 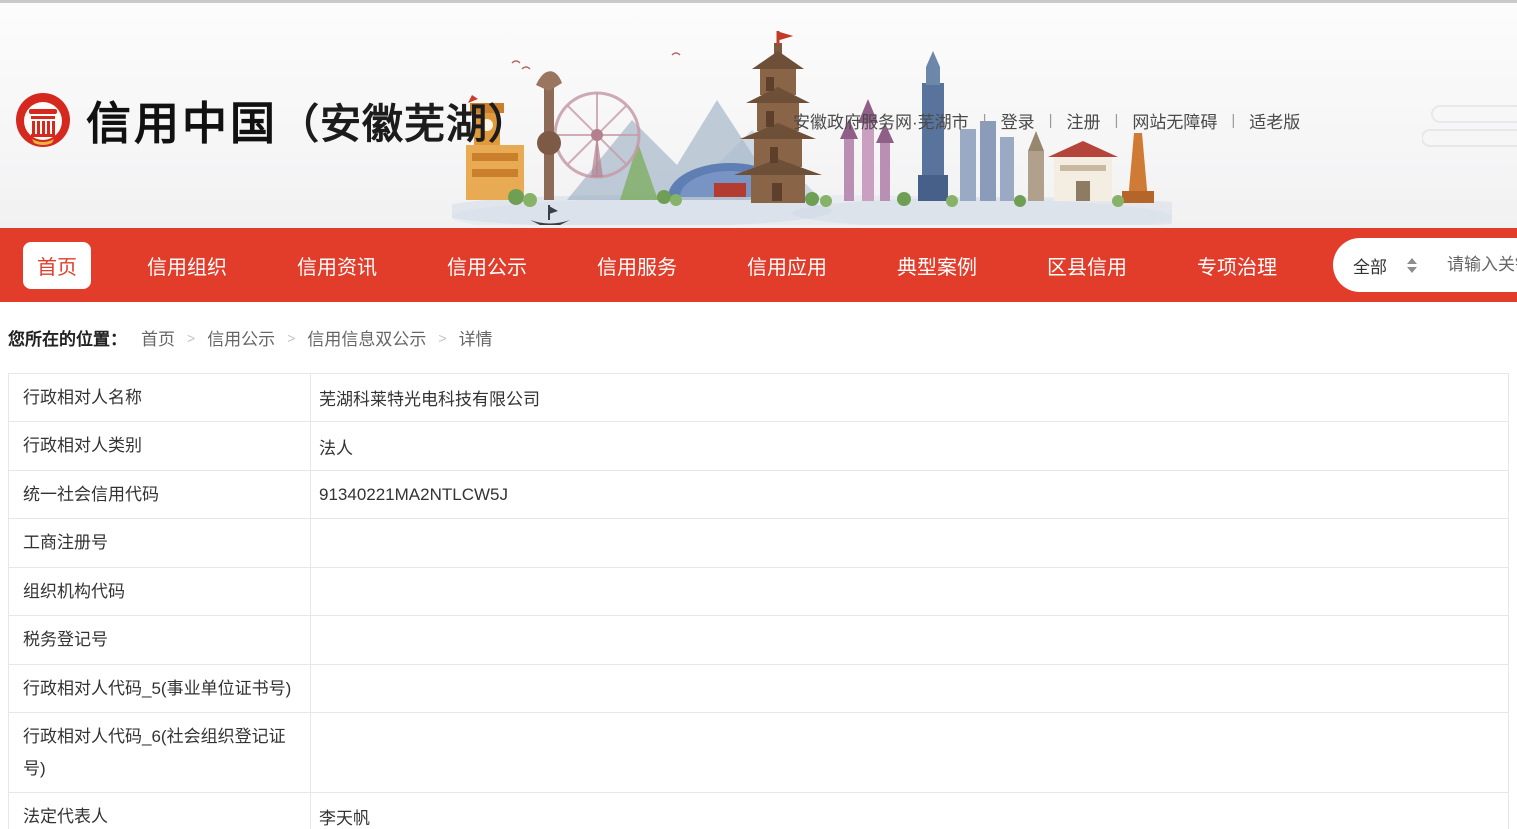 I want to click on nav-items-container: 首页 信用组织 信用资讯 信用公示 信用服务 信用应用 典型案例 区县信用 专项治理, so click(x=678, y=265).